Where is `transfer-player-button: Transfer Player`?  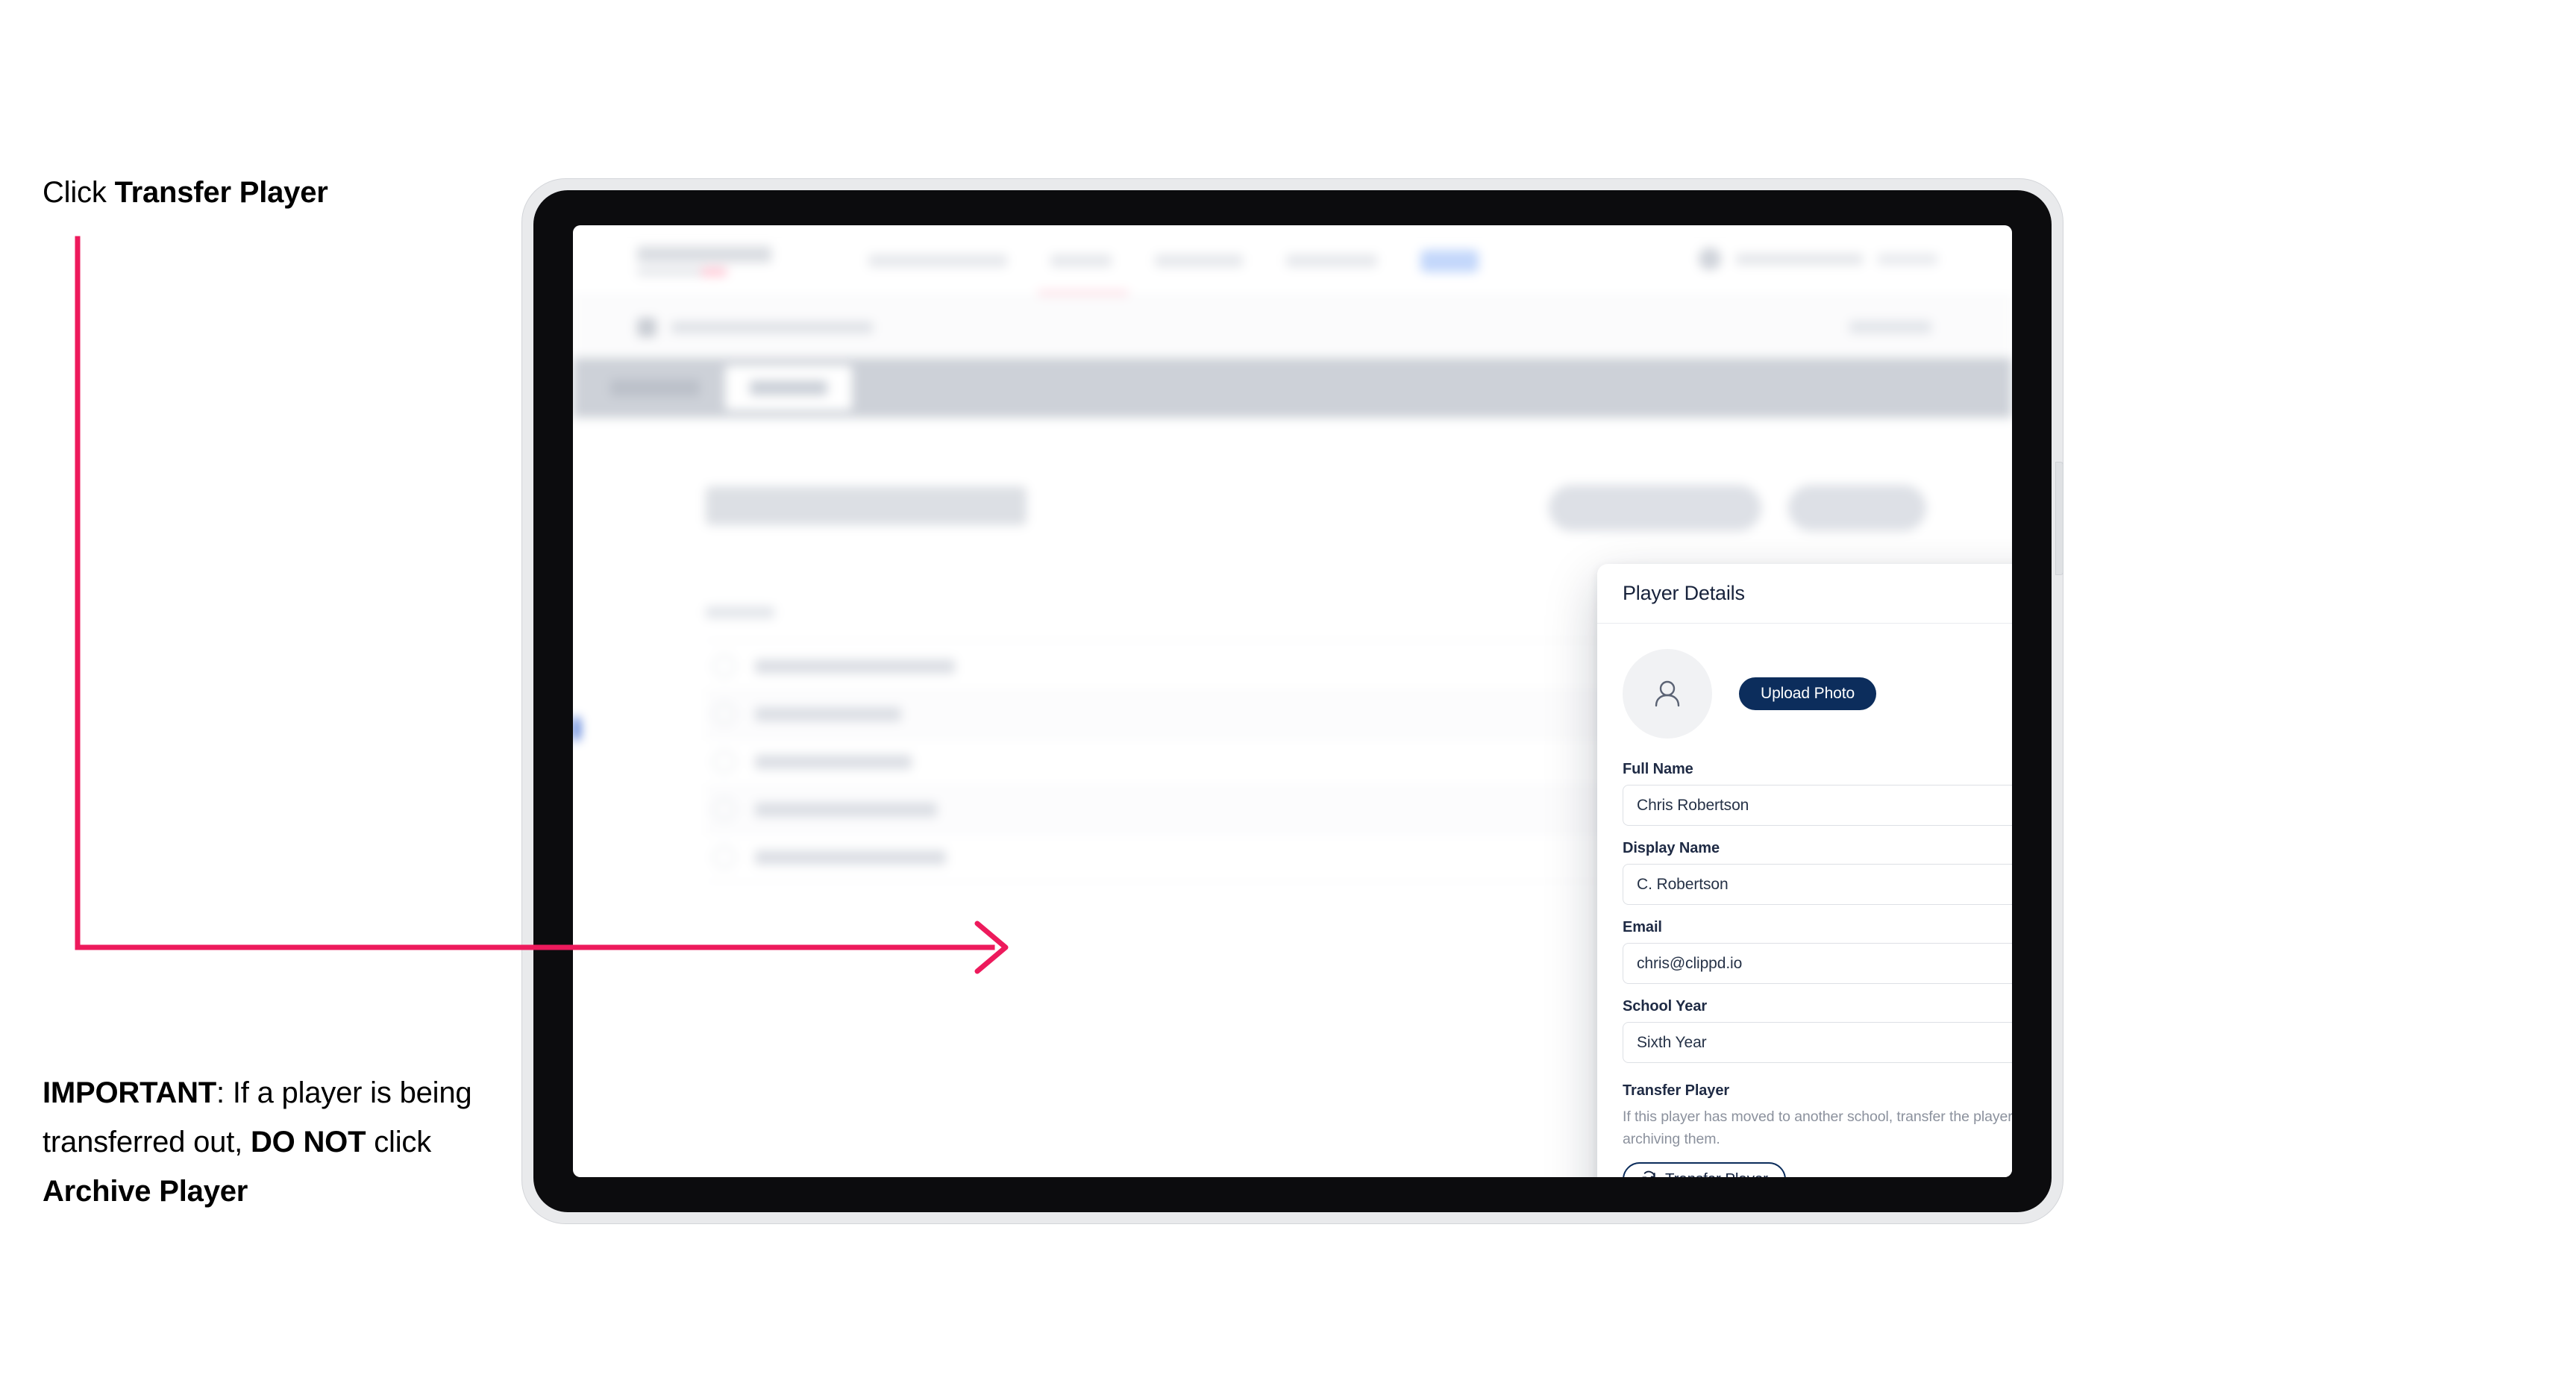 transfer-player-button: Transfer Player is located at coordinates (1704, 1169).